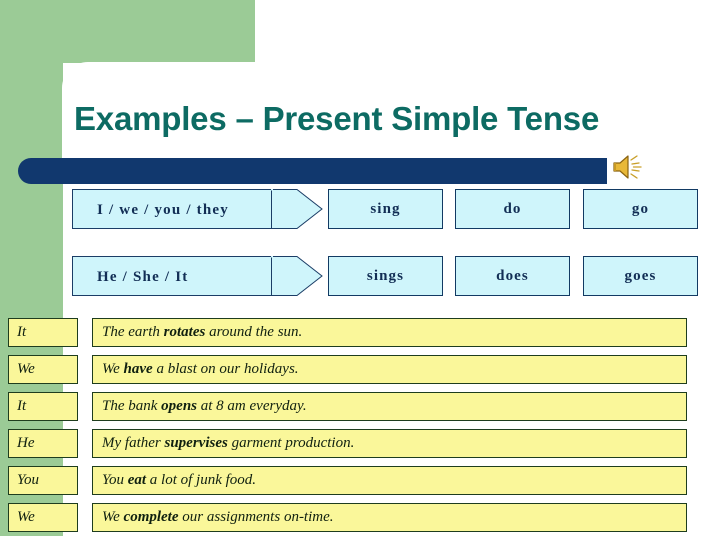 The image size is (728, 546). I want to click on table-row-subject: You, so click(43, 480).